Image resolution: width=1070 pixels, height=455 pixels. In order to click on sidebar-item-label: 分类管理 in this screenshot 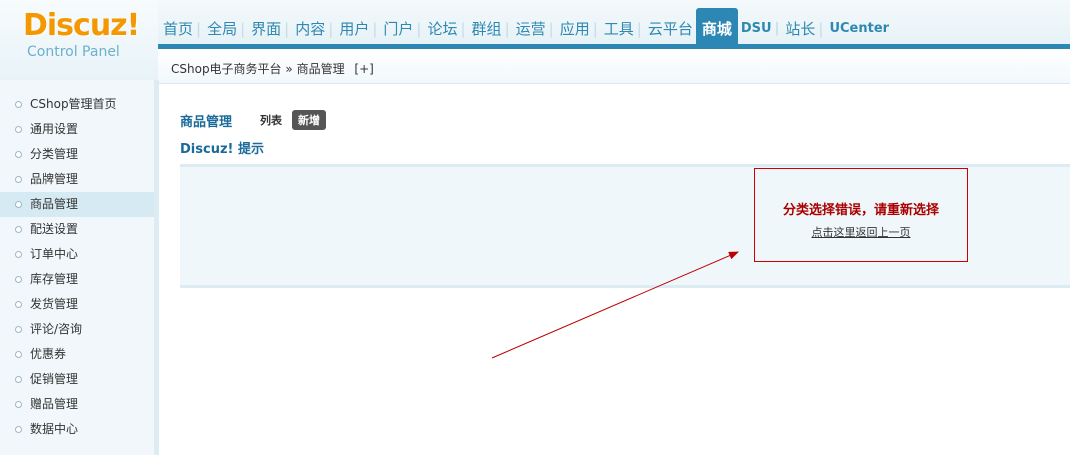, I will do `click(54, 154)`.